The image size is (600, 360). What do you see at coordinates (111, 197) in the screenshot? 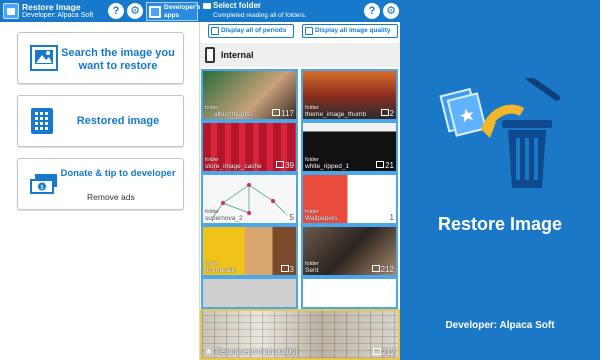
I see `remove-ads-label: Remove ads` at bounding box center [111, 197].